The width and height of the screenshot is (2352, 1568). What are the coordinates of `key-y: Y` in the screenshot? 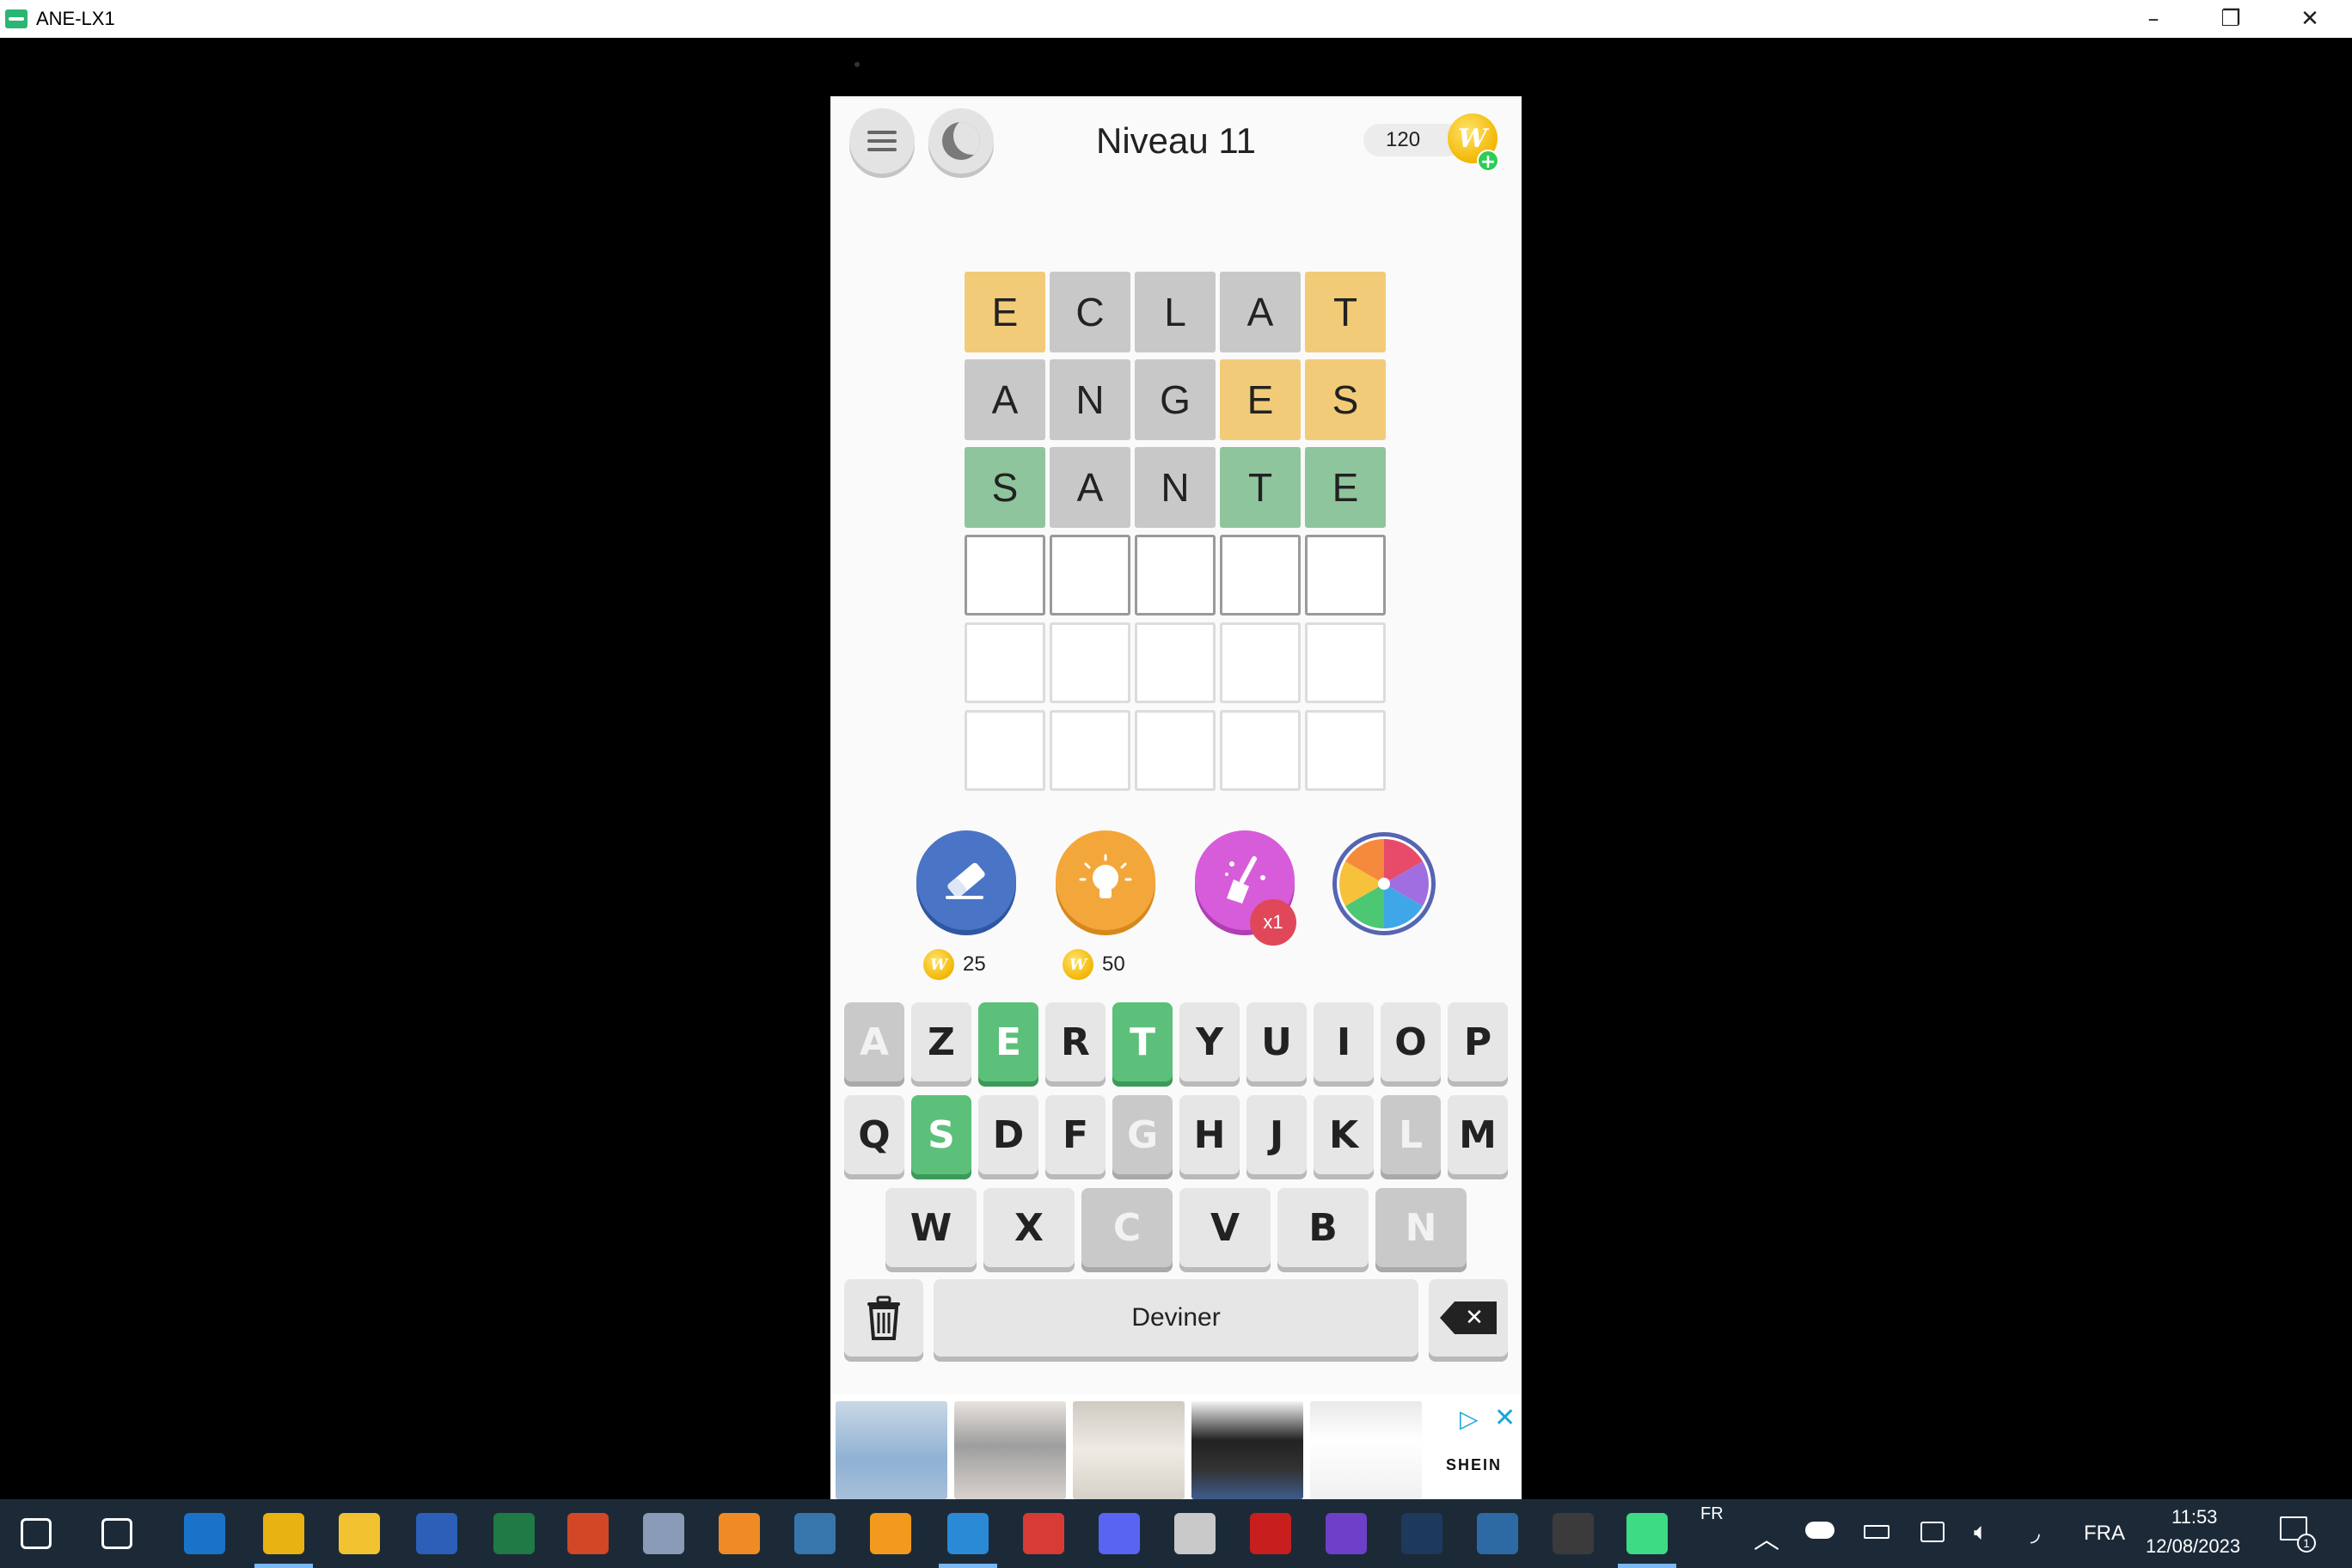 It's located at (1209, 1041).